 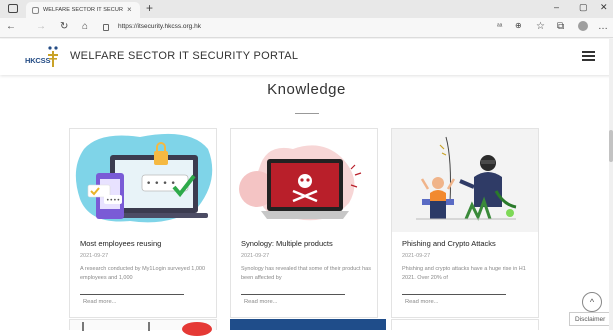 I want to click on minimize-button: ‒, so click(x=556, y=7).